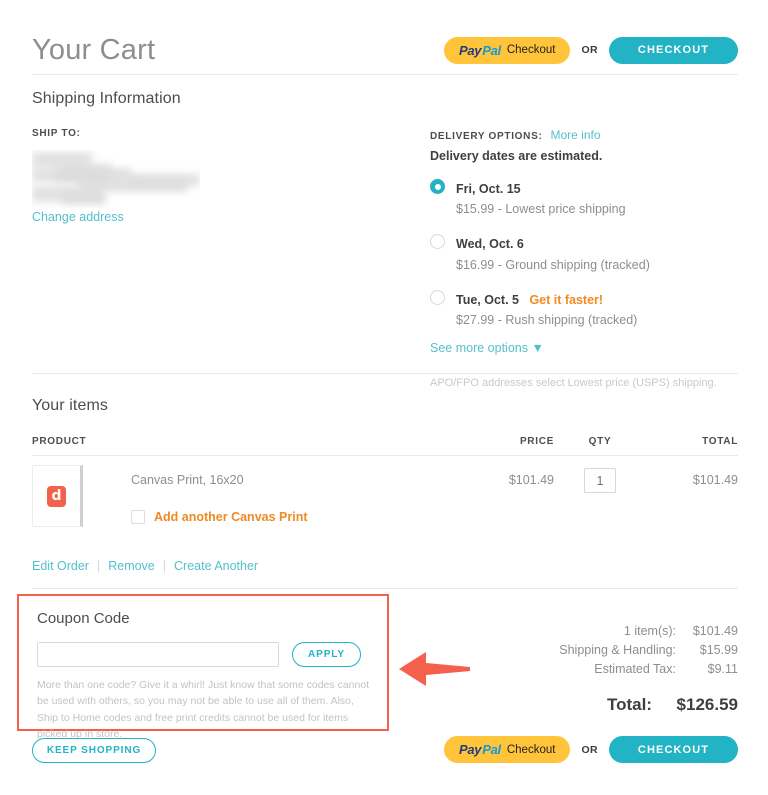 The image size is (768, 795). I want to click on product-thumbnail-wrap: d, so click(68, 496).